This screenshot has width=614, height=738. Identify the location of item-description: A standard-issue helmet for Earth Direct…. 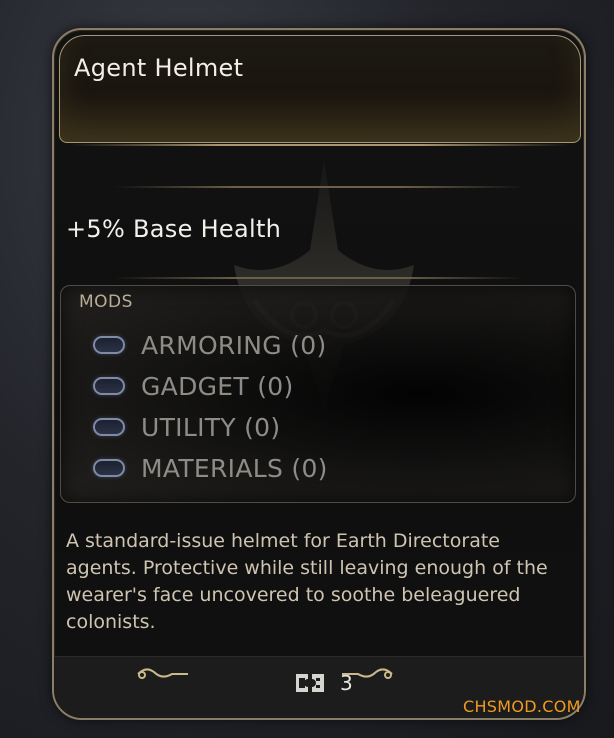
(307, 581).